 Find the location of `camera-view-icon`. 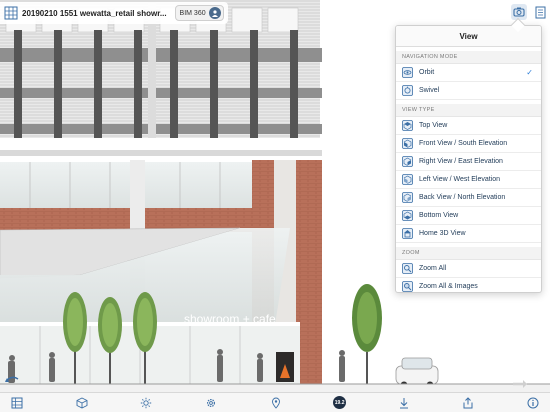

camera-view-icon is located at coordinates (519, 12).